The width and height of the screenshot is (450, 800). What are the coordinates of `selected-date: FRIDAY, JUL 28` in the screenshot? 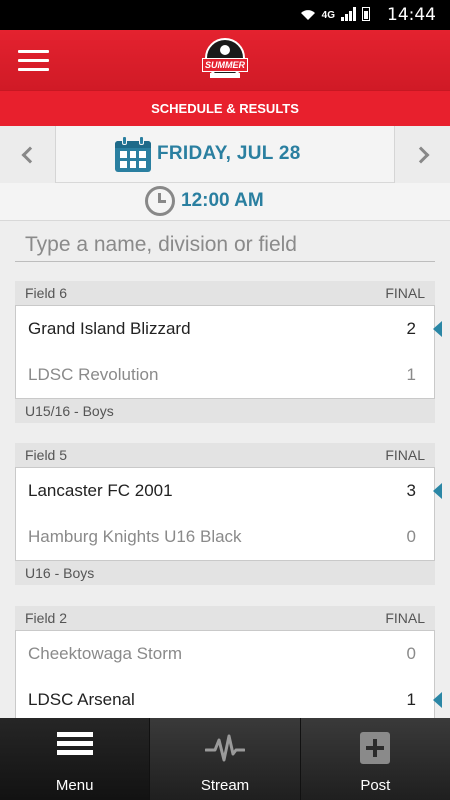 It's located at (229, 153).